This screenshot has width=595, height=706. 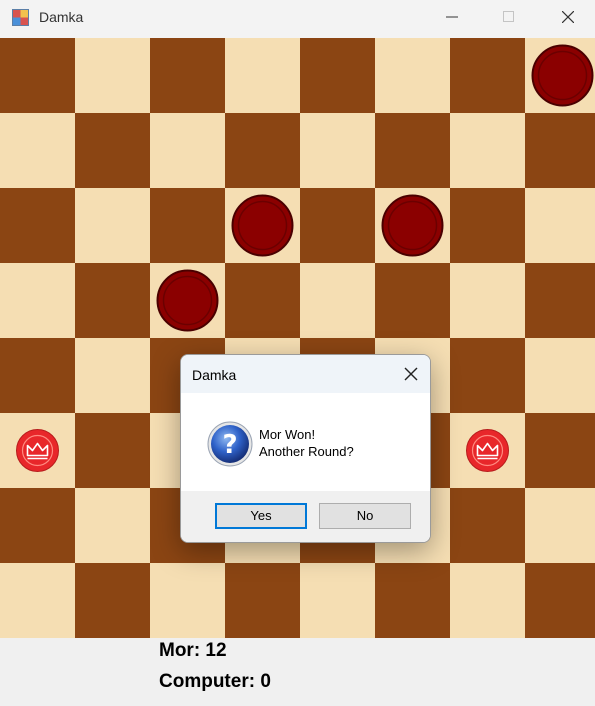 What do you see at coordinates (306, 451) in the screenshot?
I see `dialog-message-line-2: Another Round?` at bounding box center [306, 451].